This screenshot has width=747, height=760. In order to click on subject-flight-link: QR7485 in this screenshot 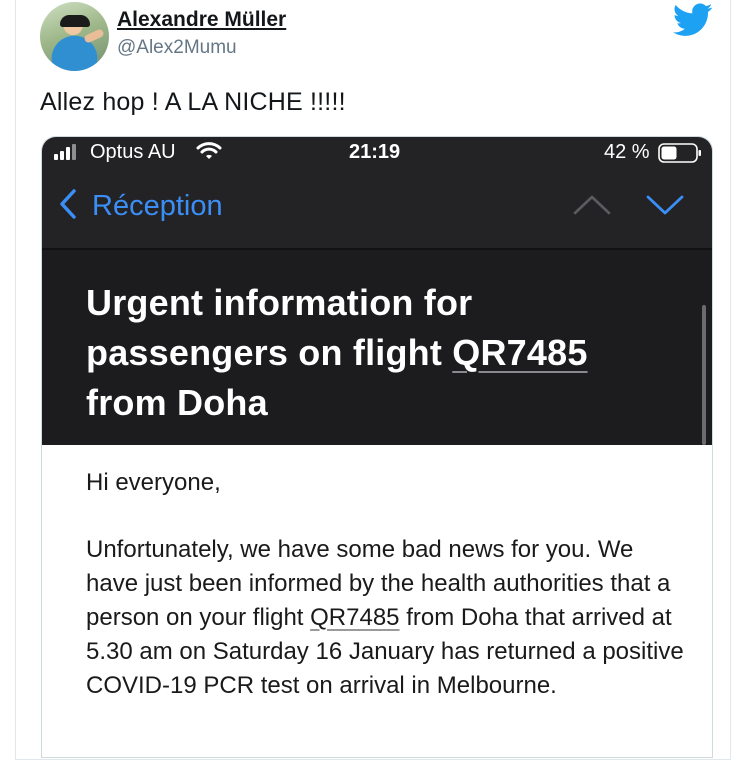, I will do `click(519, 352)`.